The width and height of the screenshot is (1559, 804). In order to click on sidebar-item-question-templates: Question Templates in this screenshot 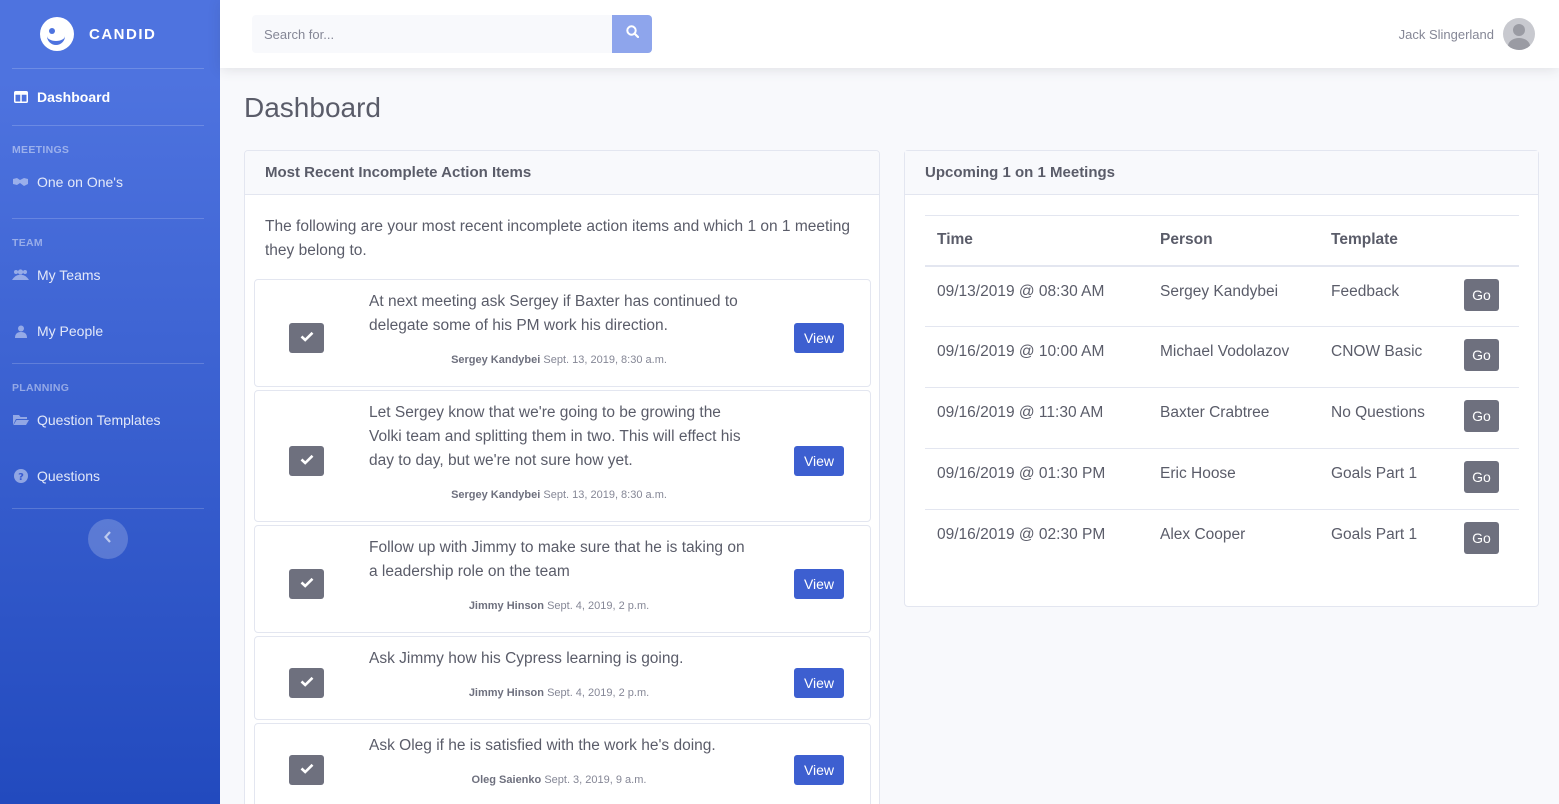, I will do `click(110, 420)`.